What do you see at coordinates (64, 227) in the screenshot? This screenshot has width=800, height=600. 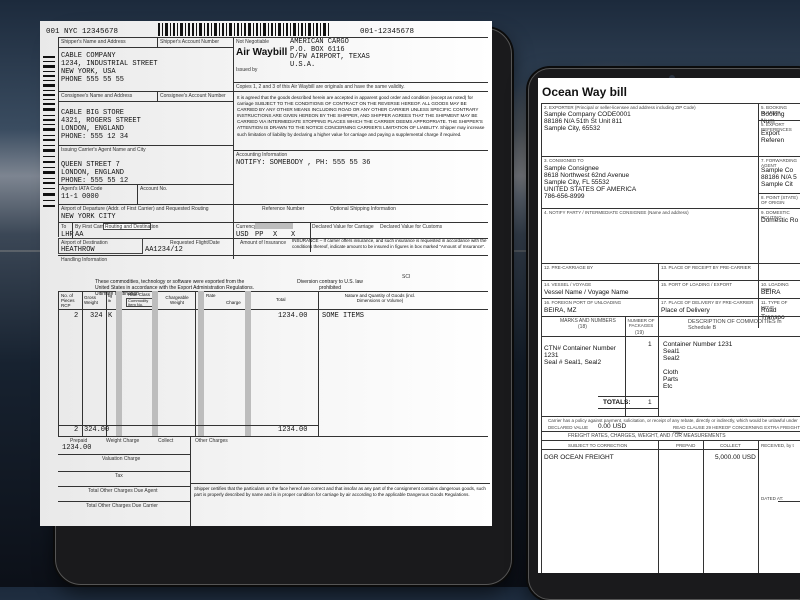 I see `to-label: To` at bounding box center [64, 227].